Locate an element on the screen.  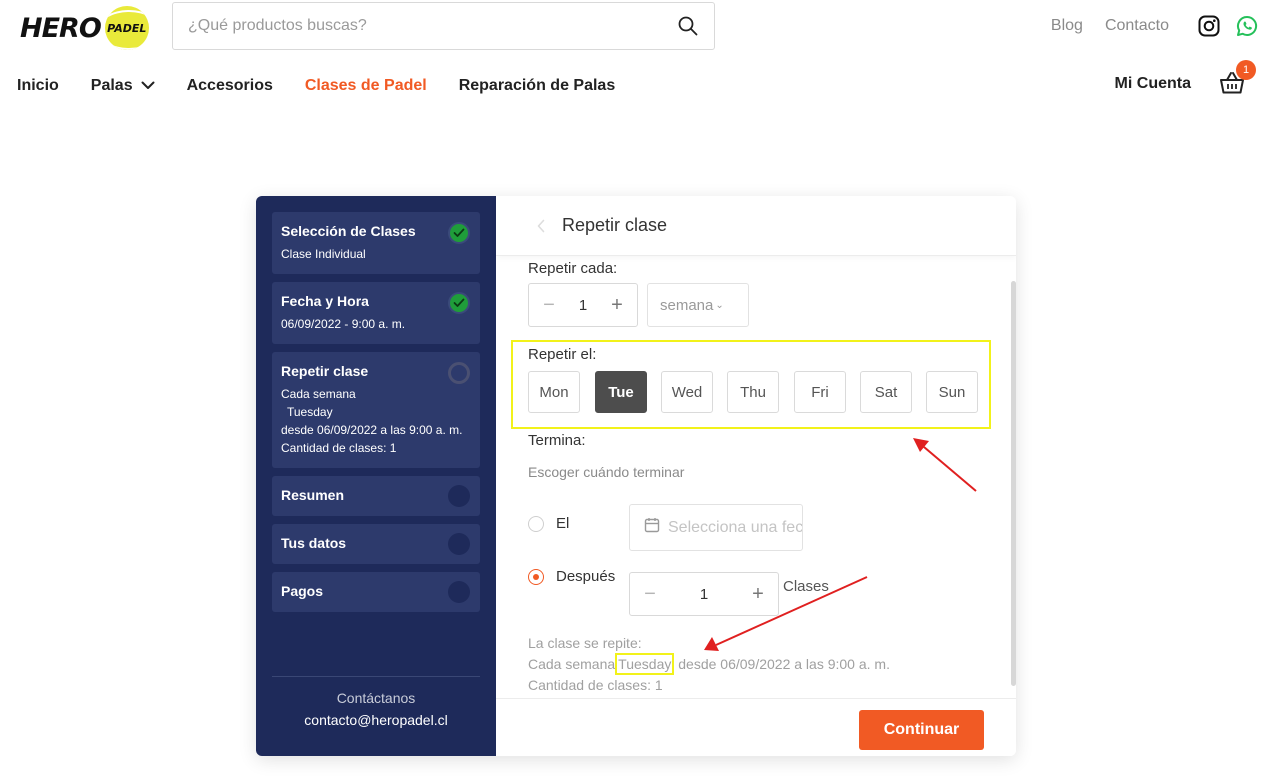
step-title: Resumen is located at coordinates (313, 495).